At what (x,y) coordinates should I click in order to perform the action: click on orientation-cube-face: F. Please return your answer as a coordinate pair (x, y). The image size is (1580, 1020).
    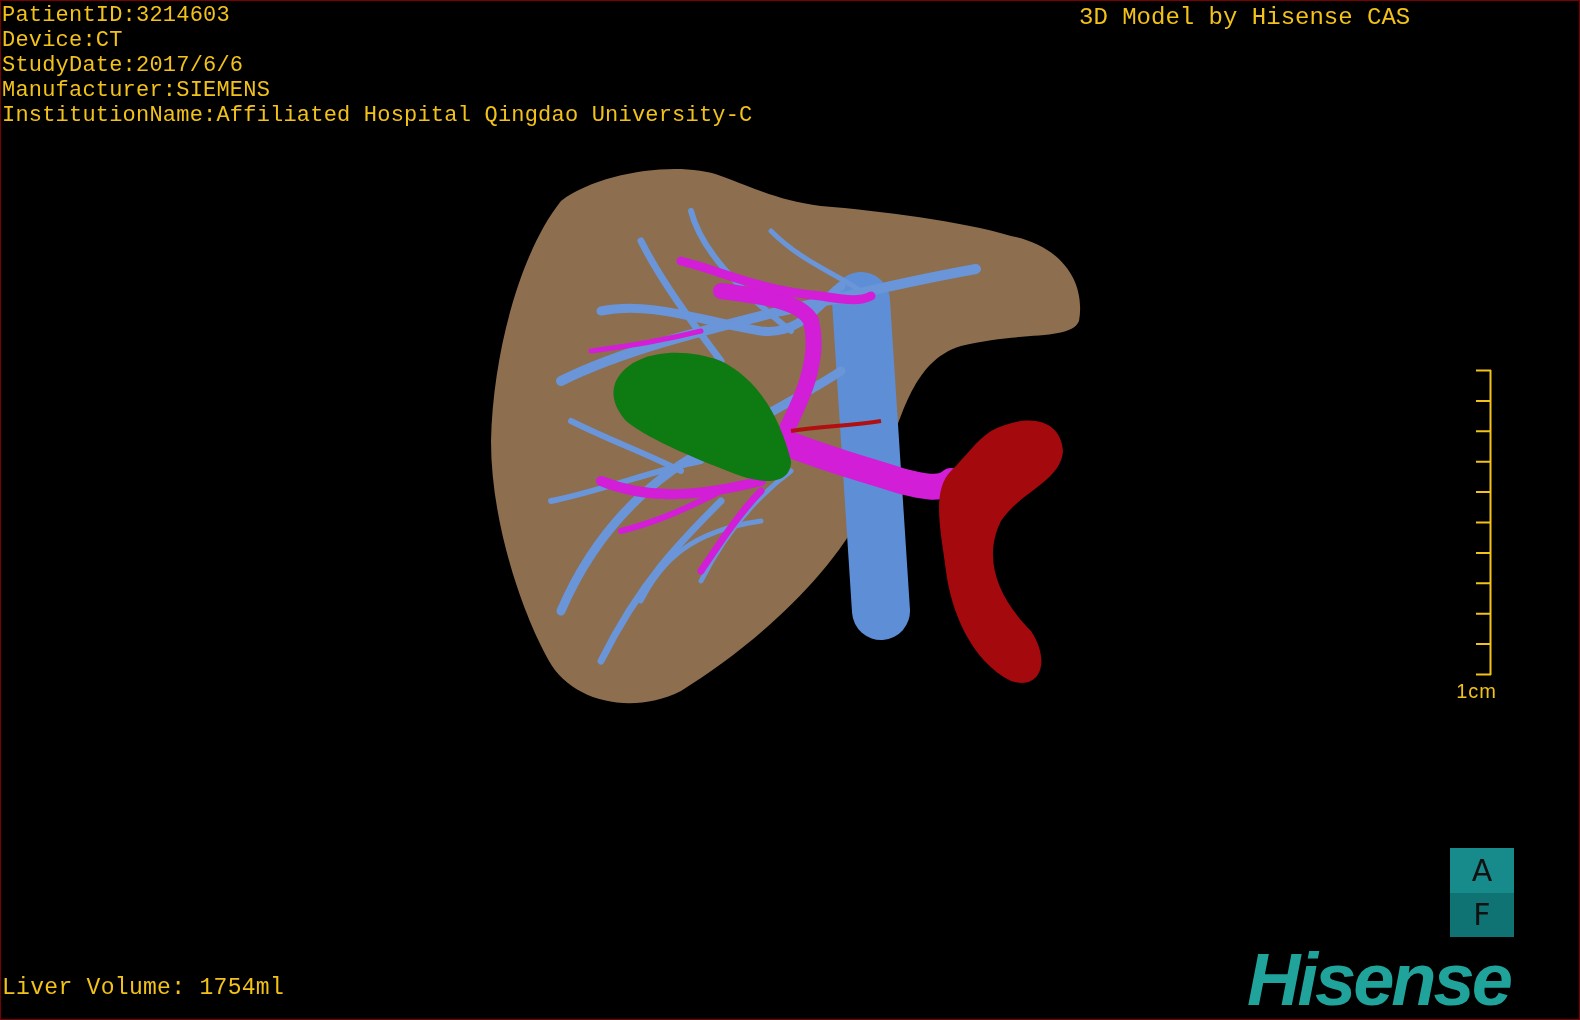
    Looking at the image, I should click on (1482, 914).